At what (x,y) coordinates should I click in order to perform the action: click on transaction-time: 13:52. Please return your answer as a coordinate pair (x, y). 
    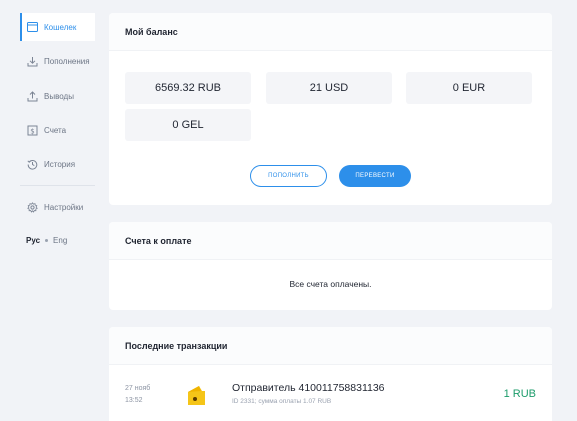
    Looking at the image, I should click on (134, 400).